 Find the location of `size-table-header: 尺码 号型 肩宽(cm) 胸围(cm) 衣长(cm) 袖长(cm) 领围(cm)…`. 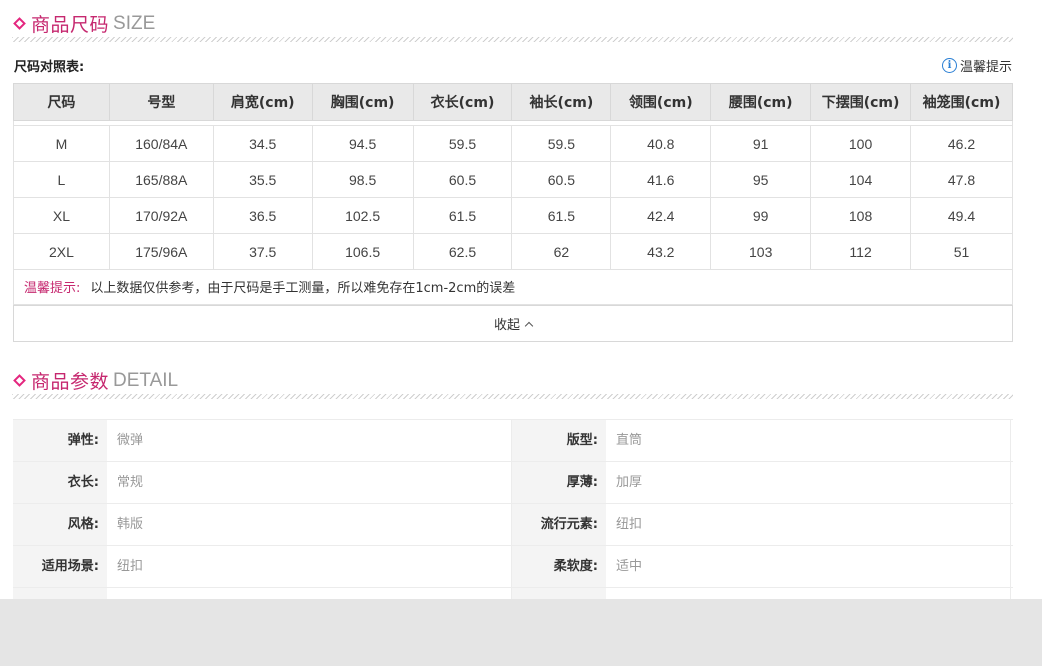

size-table-header: 尺码 号型 肩宽(cm) 胸围(cm) 衣长(cm) 袖长(cm) 领围(cm)… is located at coordinates (513, 102).